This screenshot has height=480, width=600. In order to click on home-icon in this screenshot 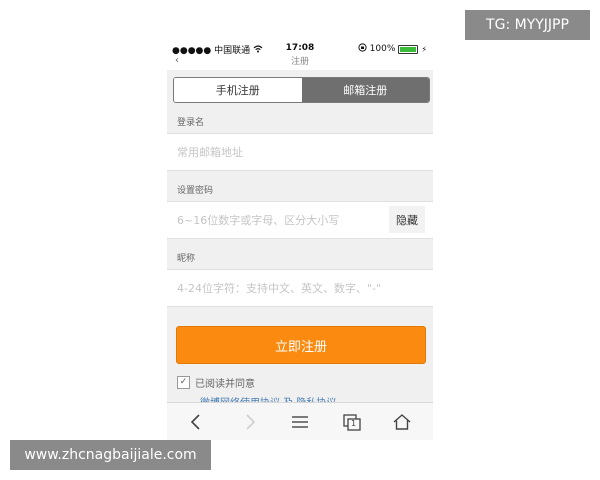, I will do `click(402, 422)`.